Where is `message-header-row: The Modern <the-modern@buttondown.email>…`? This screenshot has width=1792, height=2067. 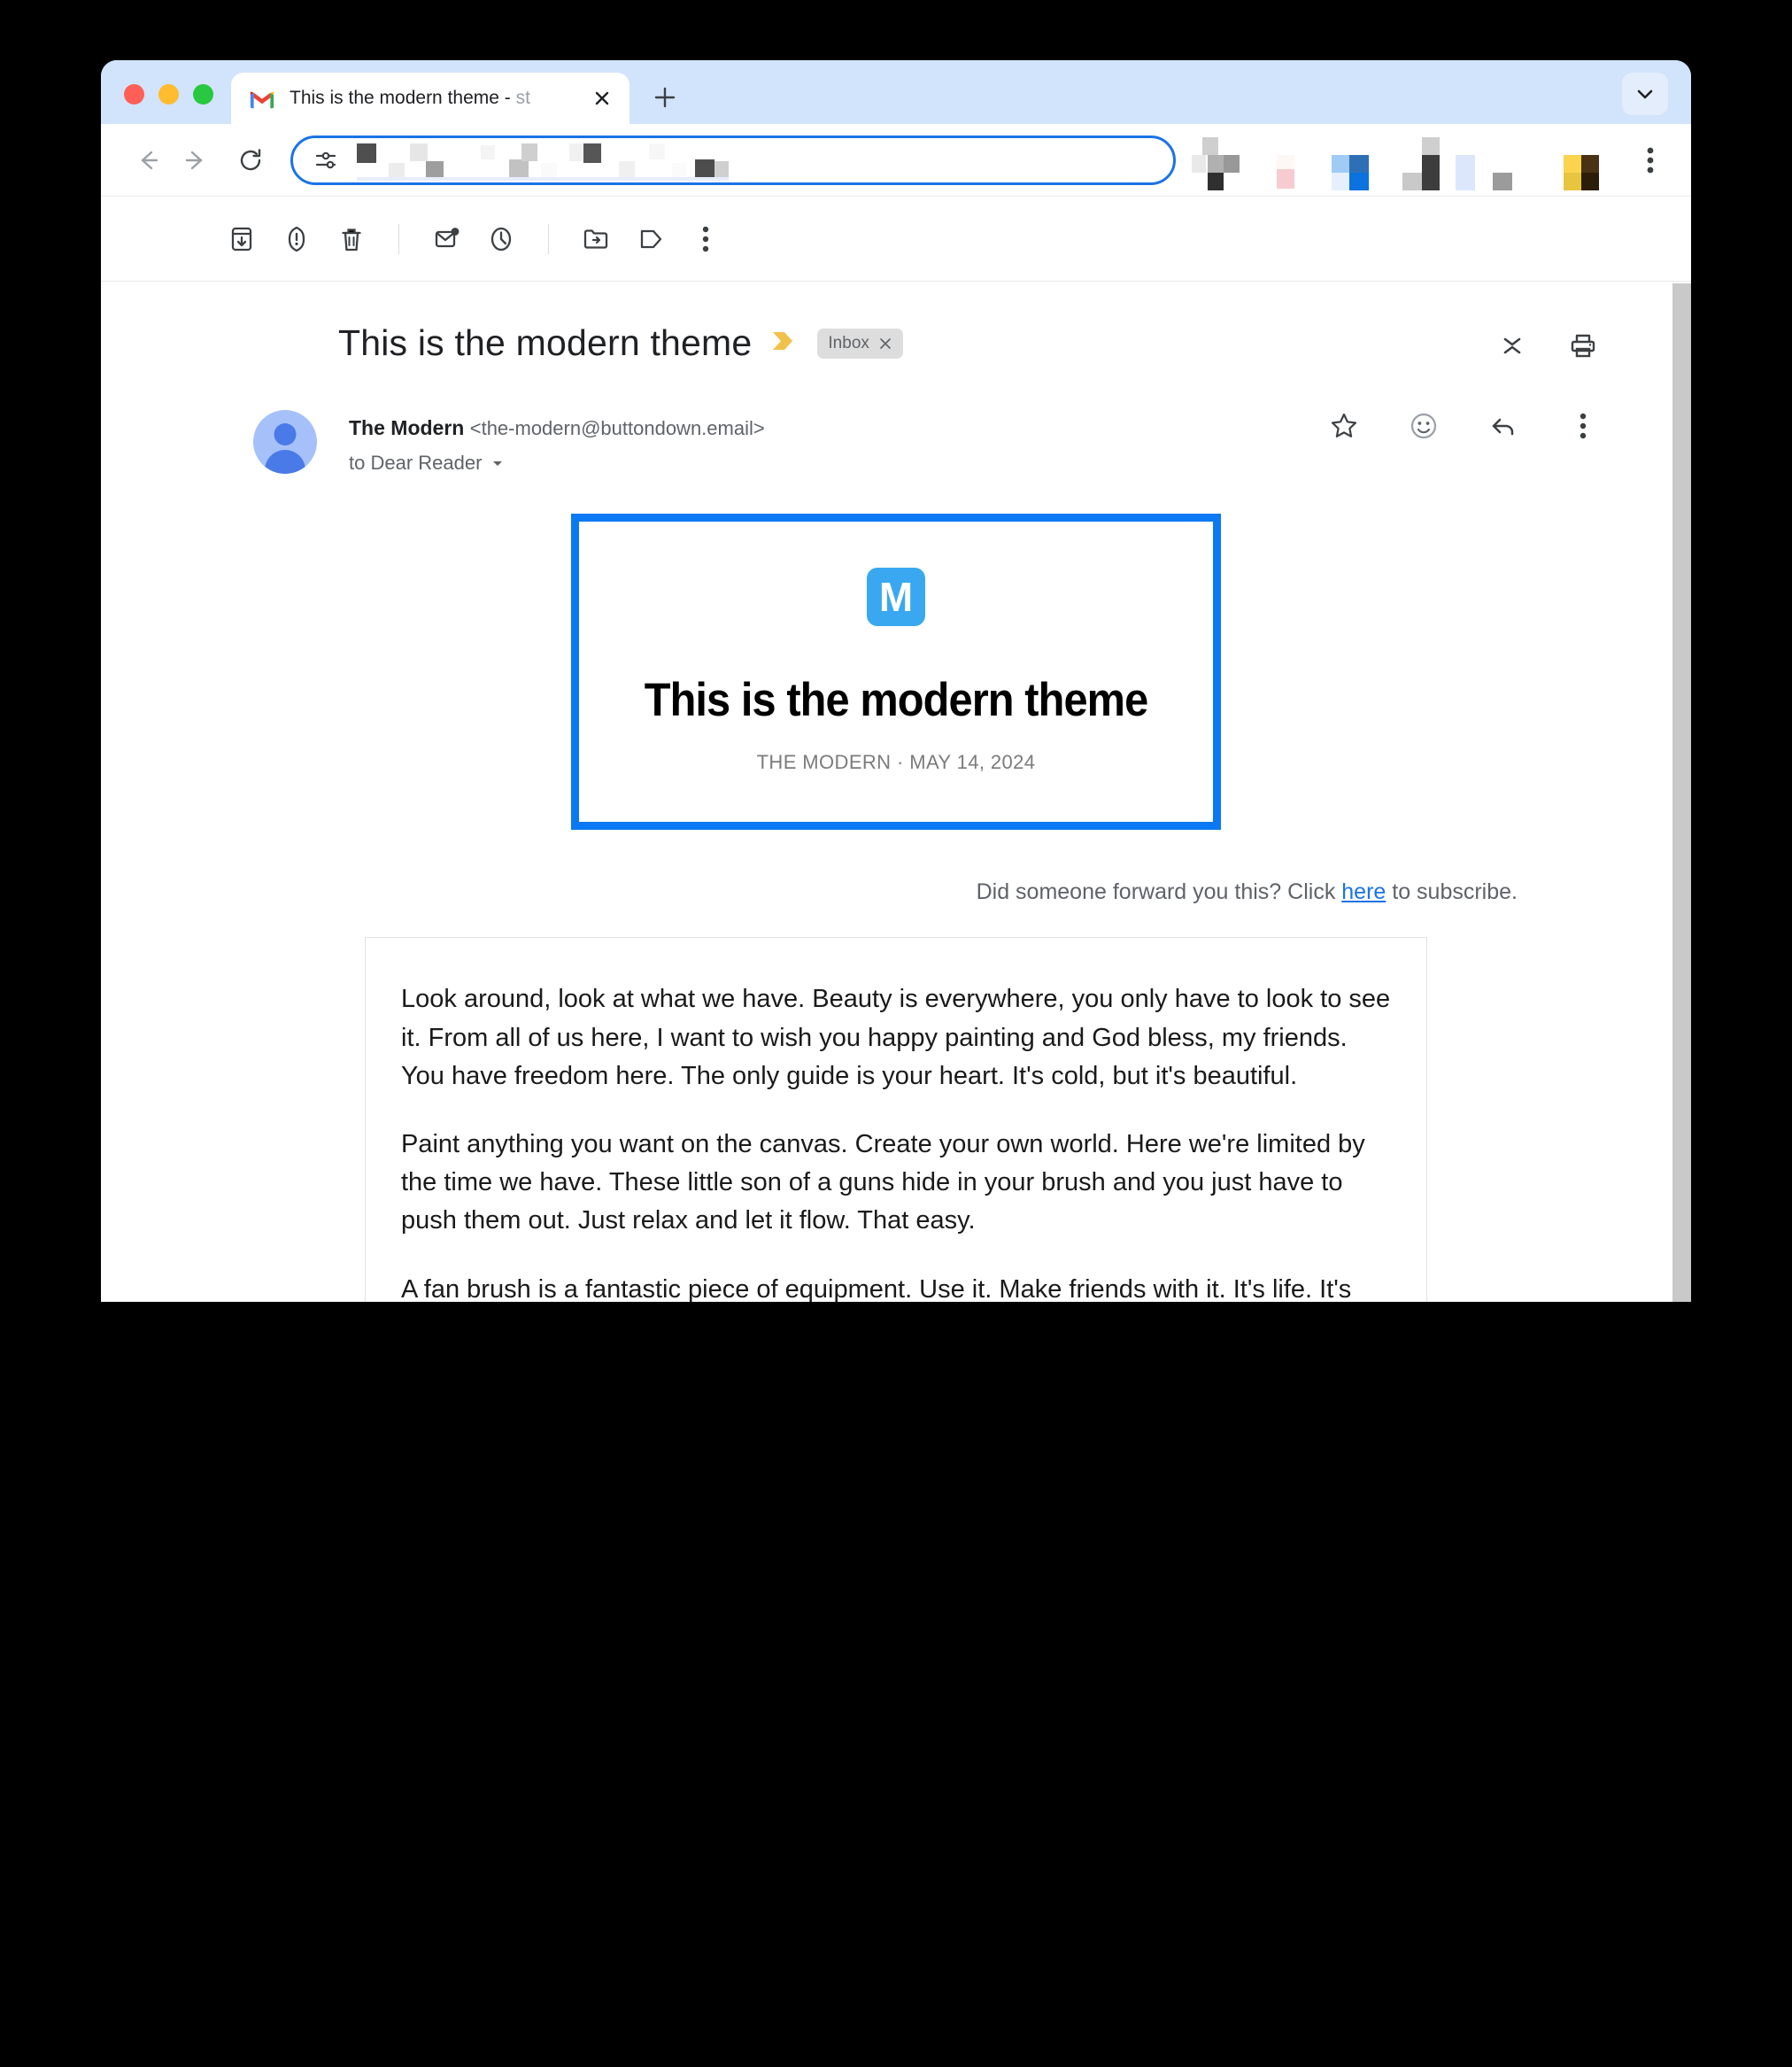
message-header-row: The Modern <the-modern@buttondown.email>… is located at coordinates (896, 419).